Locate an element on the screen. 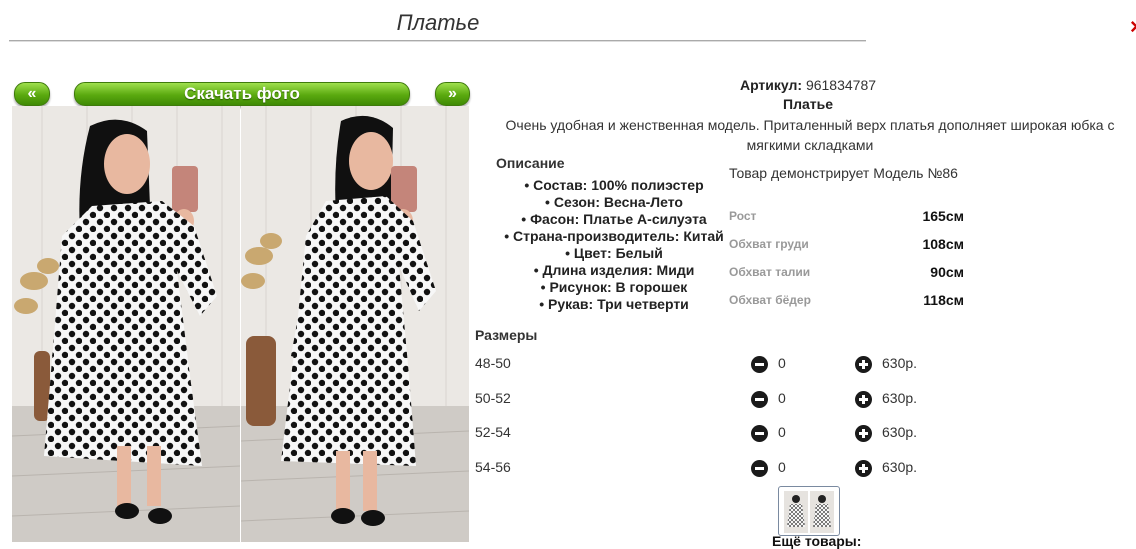 This screenshot has height=549, width=1136. spec-item: Рукав: Три четверти is located at coordinates (614, 304).